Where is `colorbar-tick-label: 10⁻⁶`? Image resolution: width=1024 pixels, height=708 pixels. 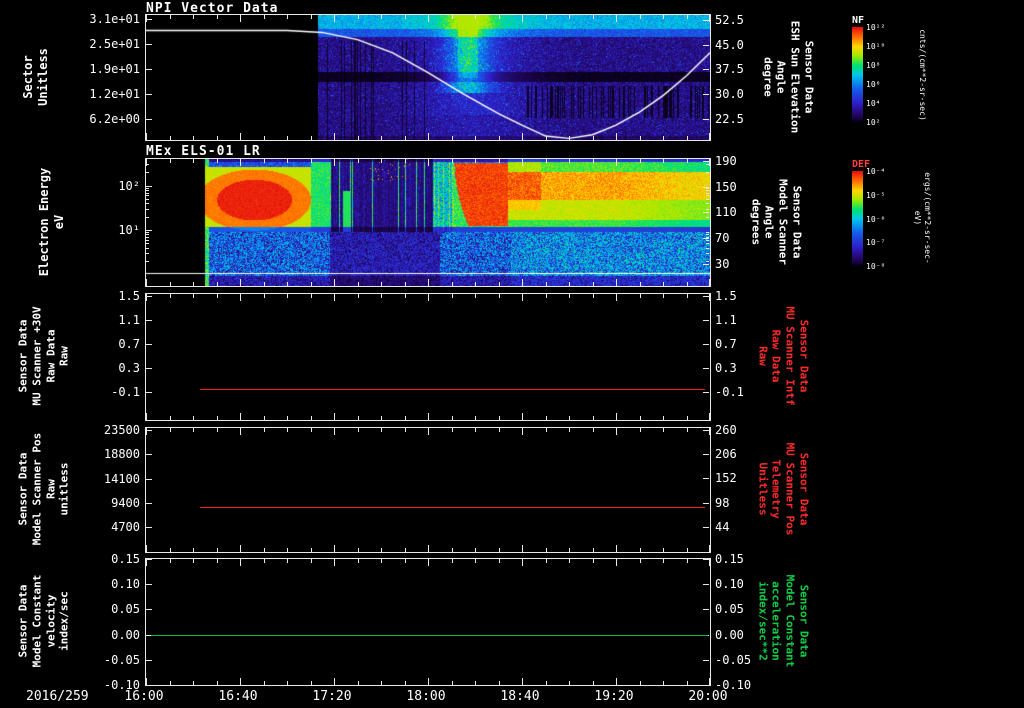
colorbar-tick-label: 10⁻⁶ is located at coordinates (876, 219).